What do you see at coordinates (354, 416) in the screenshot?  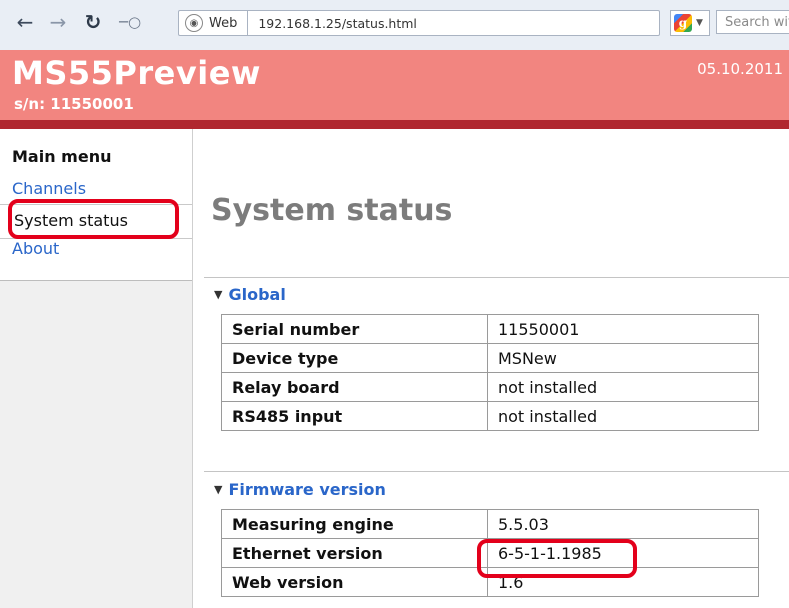 I see `row-key: RS485 input` at bounding box center [354, 416].